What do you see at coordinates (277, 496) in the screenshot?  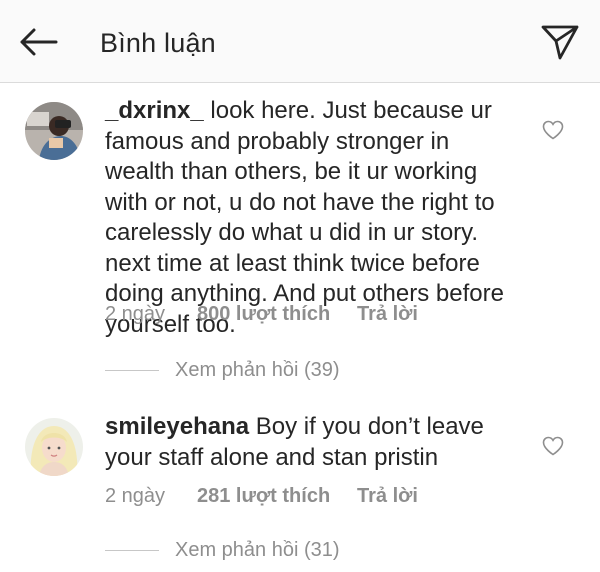 I see `like-count: 281 lượt thích` at bounding box center [277, 496].